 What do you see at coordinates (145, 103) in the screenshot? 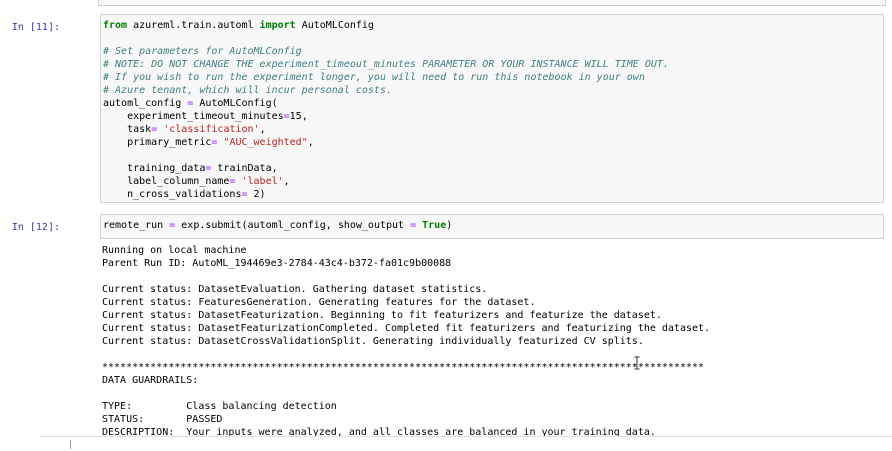
I see `code-token: automl_config` at bounding box center [145, 103].